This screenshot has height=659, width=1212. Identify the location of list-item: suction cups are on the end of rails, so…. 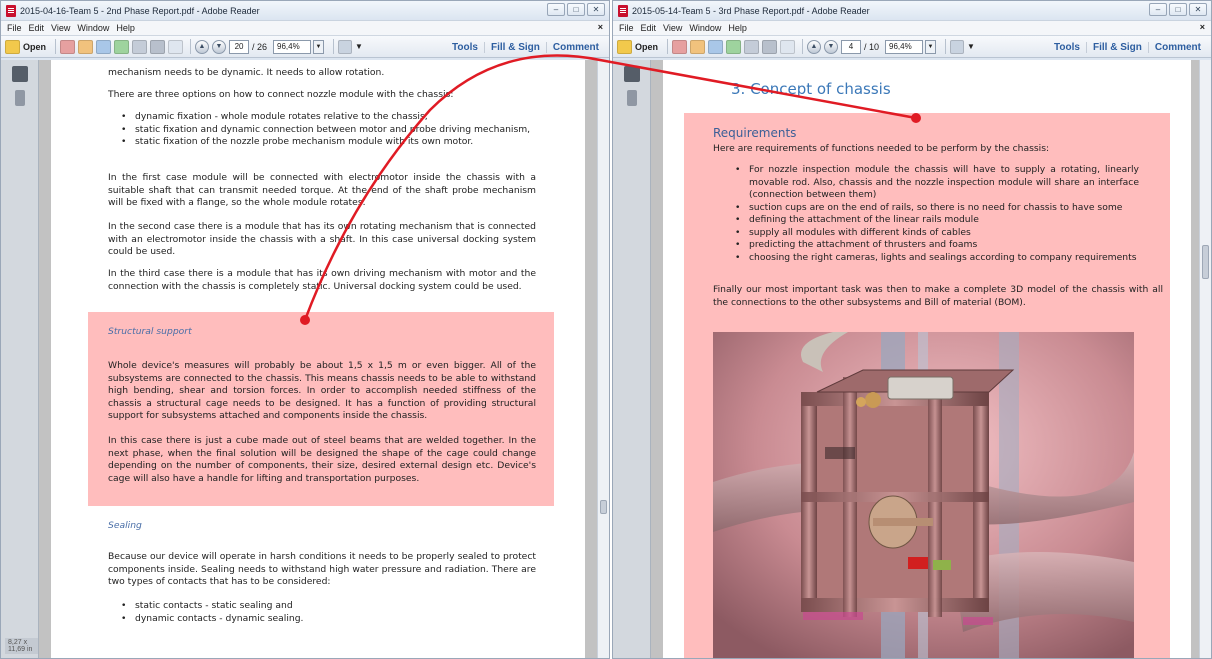
(935, 208).